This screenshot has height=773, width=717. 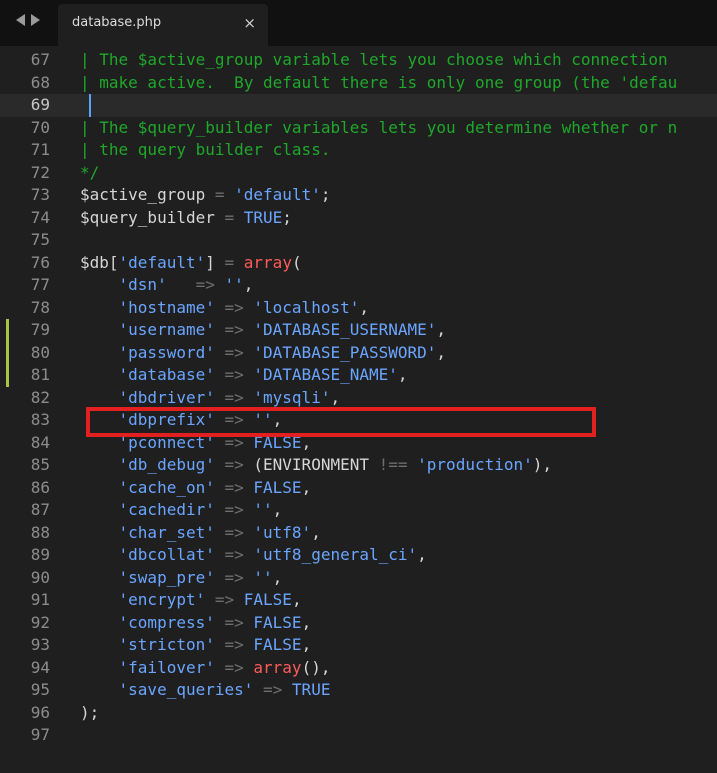 What do you see at coordinates (282, 532) in the screenshot?
I see `code-token: 'utf8'` at bounding box center [282, 532].